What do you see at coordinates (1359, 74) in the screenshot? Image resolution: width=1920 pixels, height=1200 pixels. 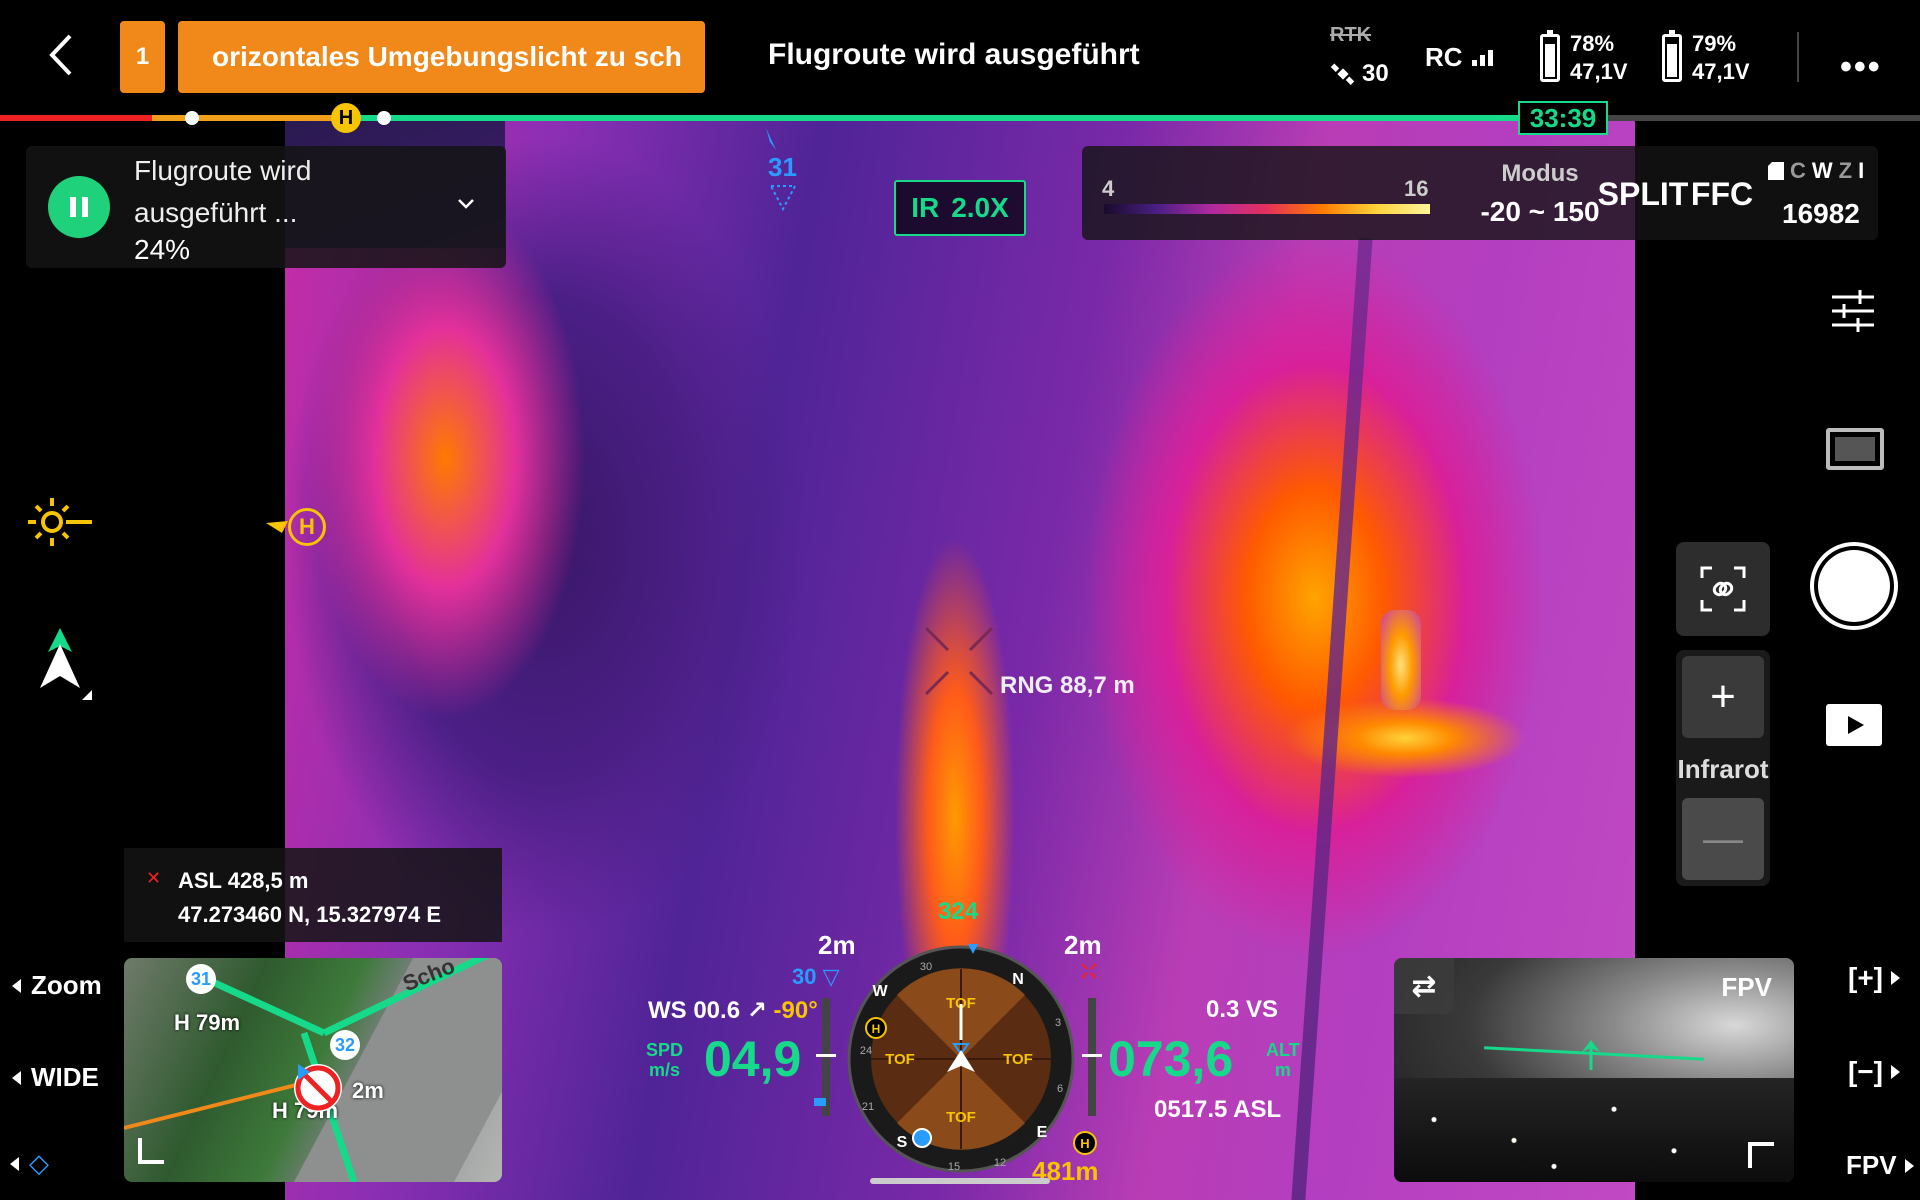 I see `satellite-status: 30` at bounding box center [1359, 74].